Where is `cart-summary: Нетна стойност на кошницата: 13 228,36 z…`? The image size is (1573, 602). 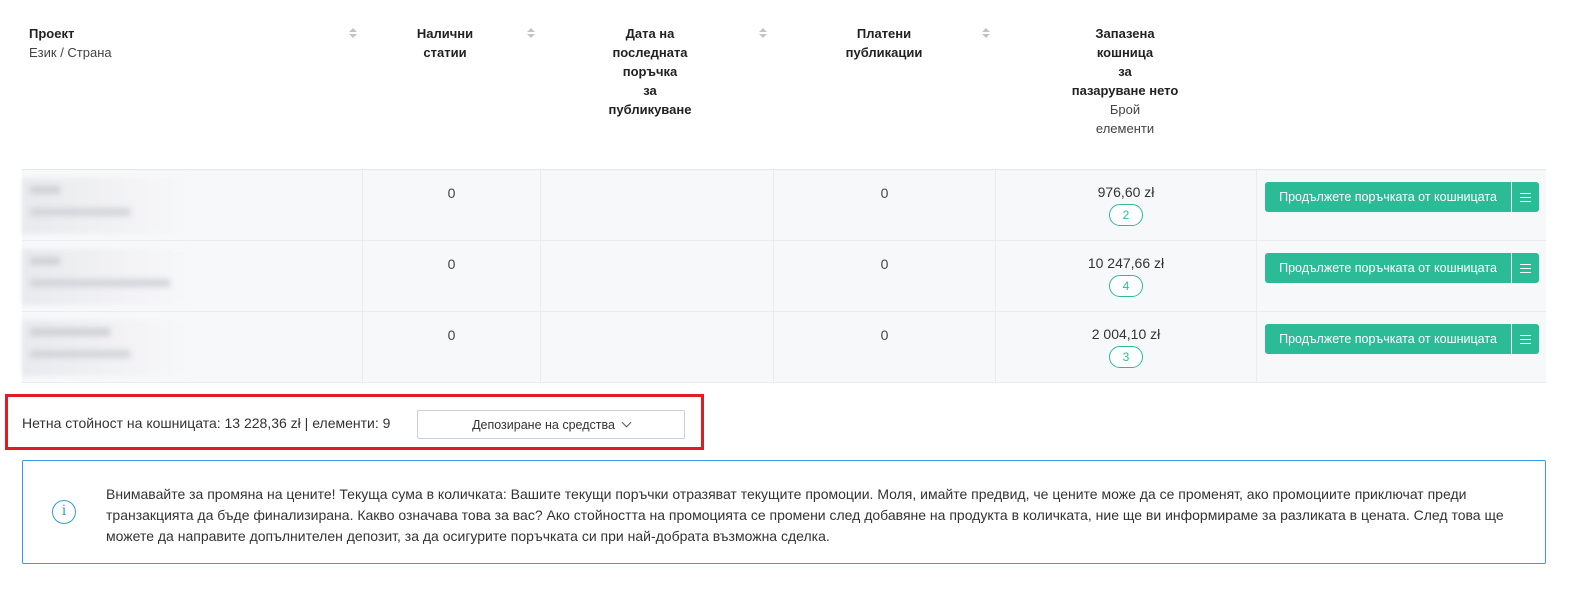
cart-summary: Нетна стойност на кошницата: 13 228,36 z… is located at coordinates (354, 422).